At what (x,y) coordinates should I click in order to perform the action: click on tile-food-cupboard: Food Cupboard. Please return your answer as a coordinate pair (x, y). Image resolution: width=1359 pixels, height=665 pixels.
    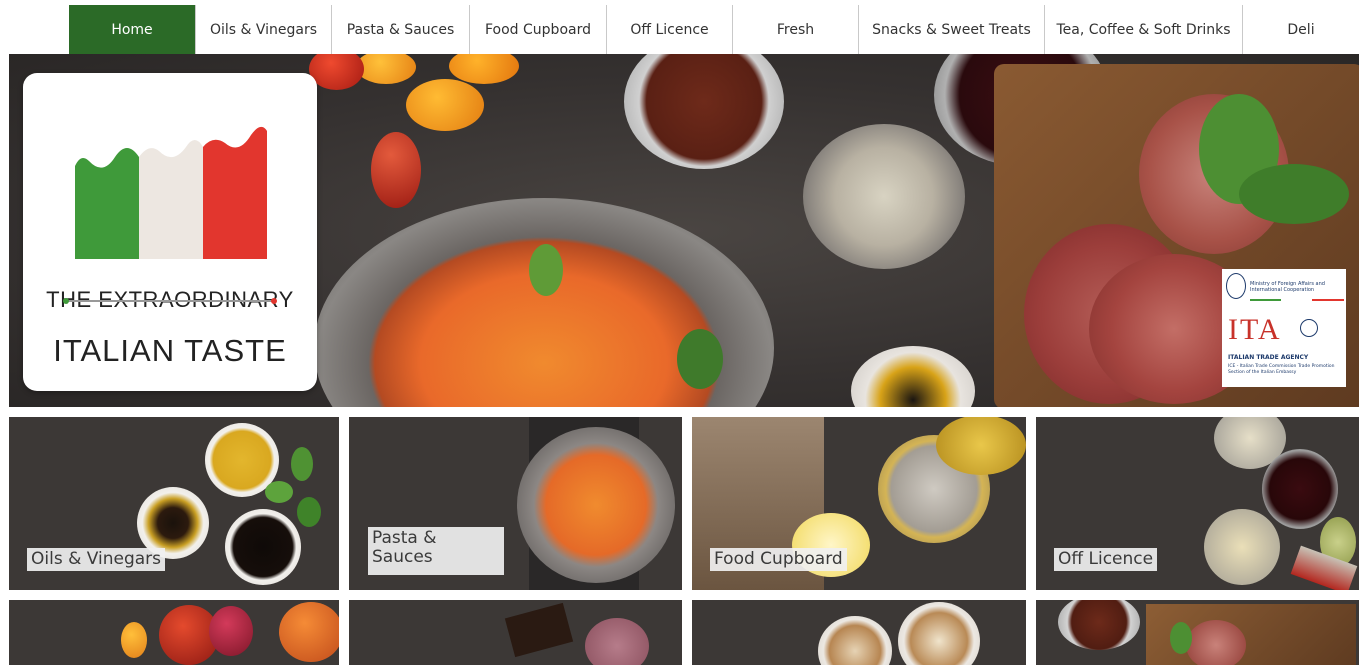
    Looking at the image, I should click on (859, 503).